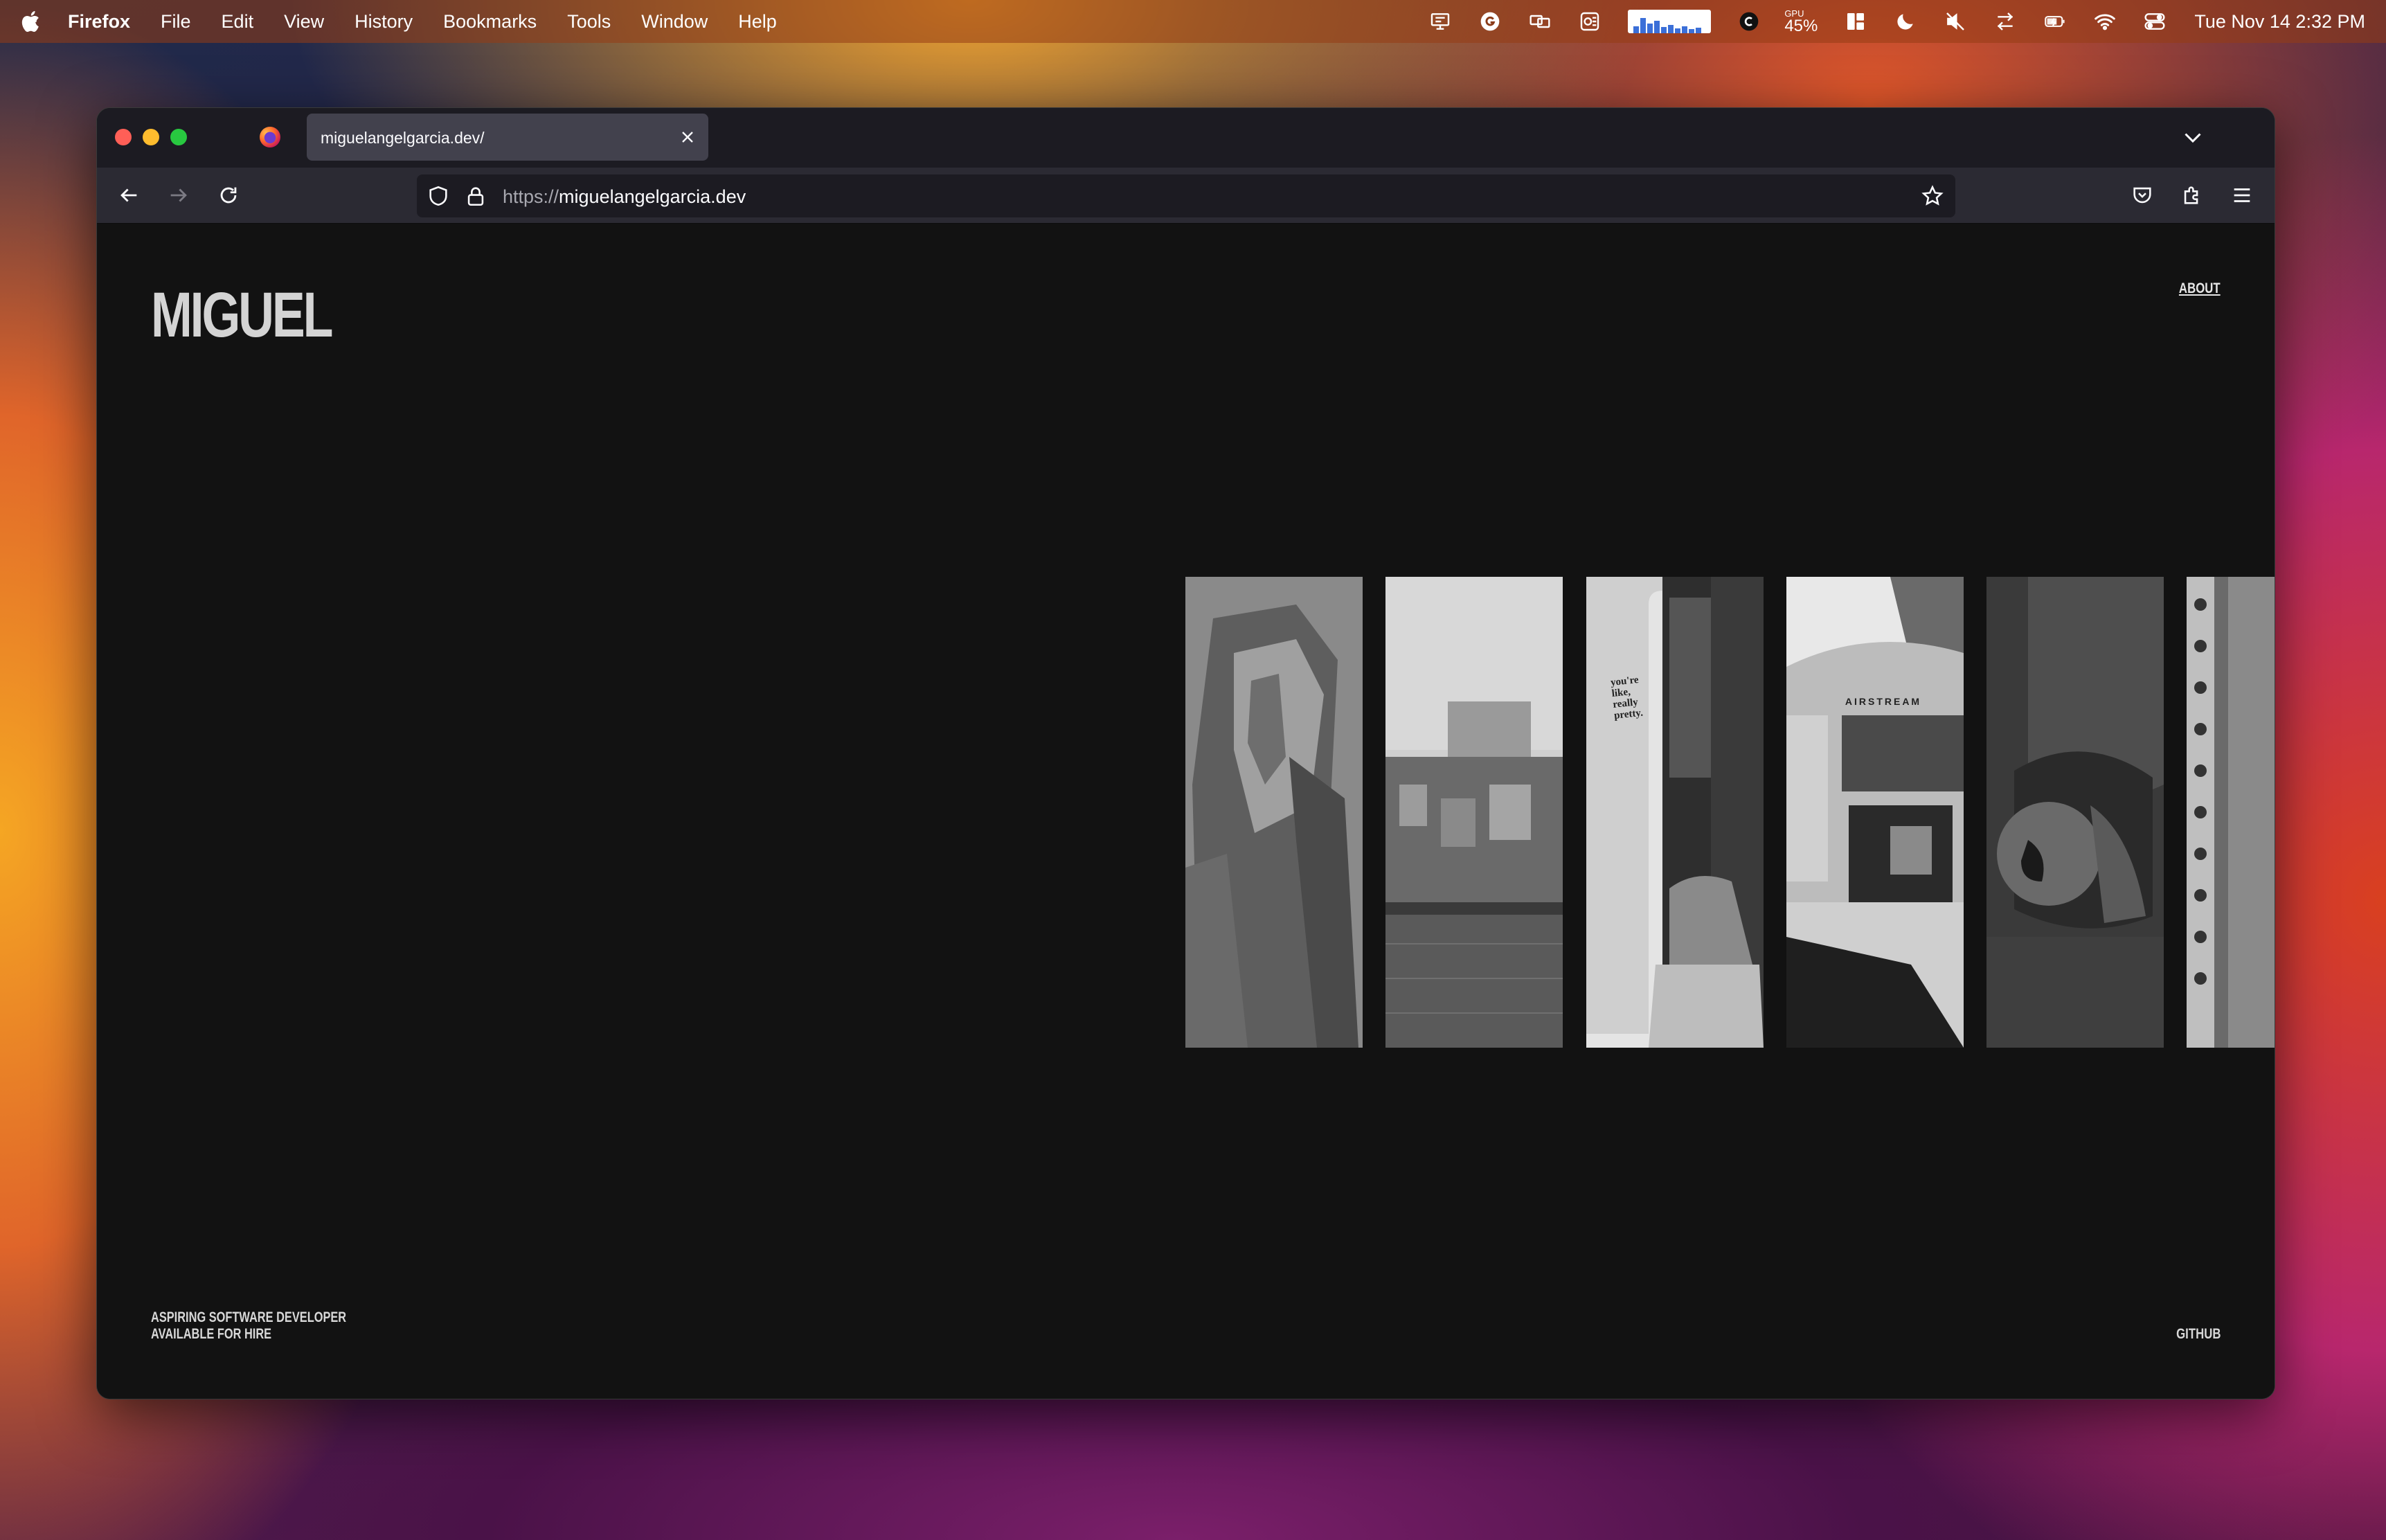  I want to click on window-minimize-button, so click(151, 137).